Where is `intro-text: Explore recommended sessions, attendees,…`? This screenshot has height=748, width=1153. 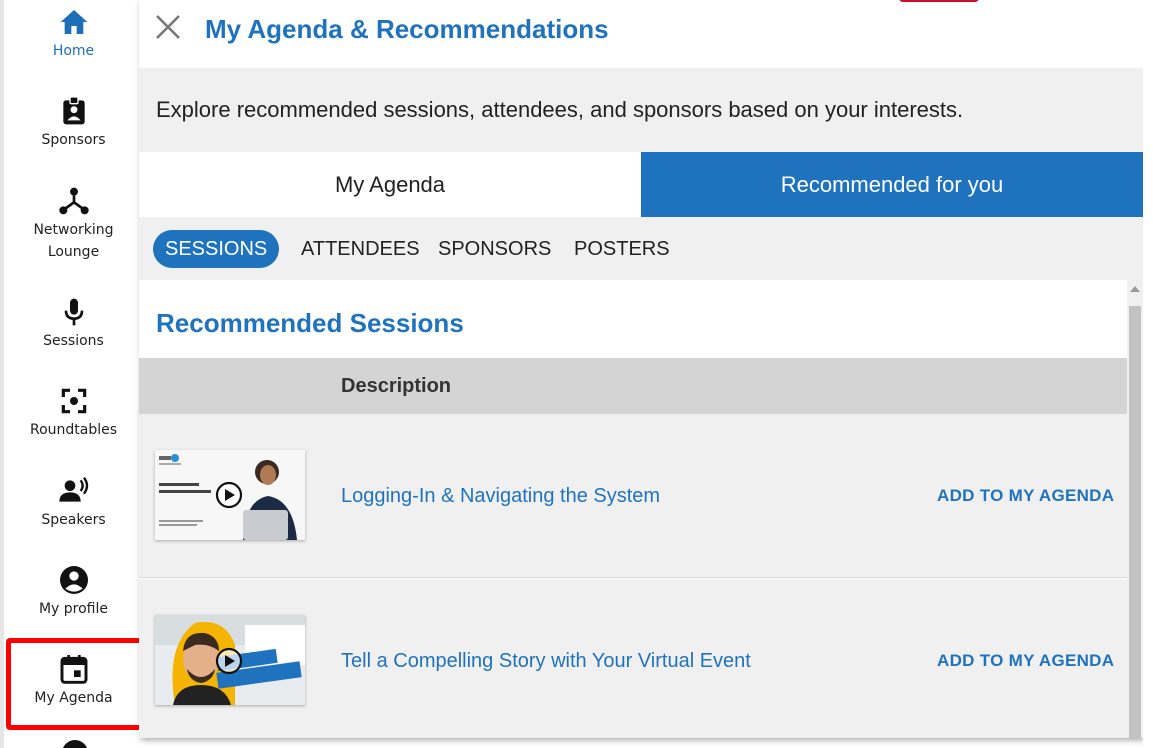 intro-text: Explore recommended sessions, attendees,… is located at coordinates (560, 109).